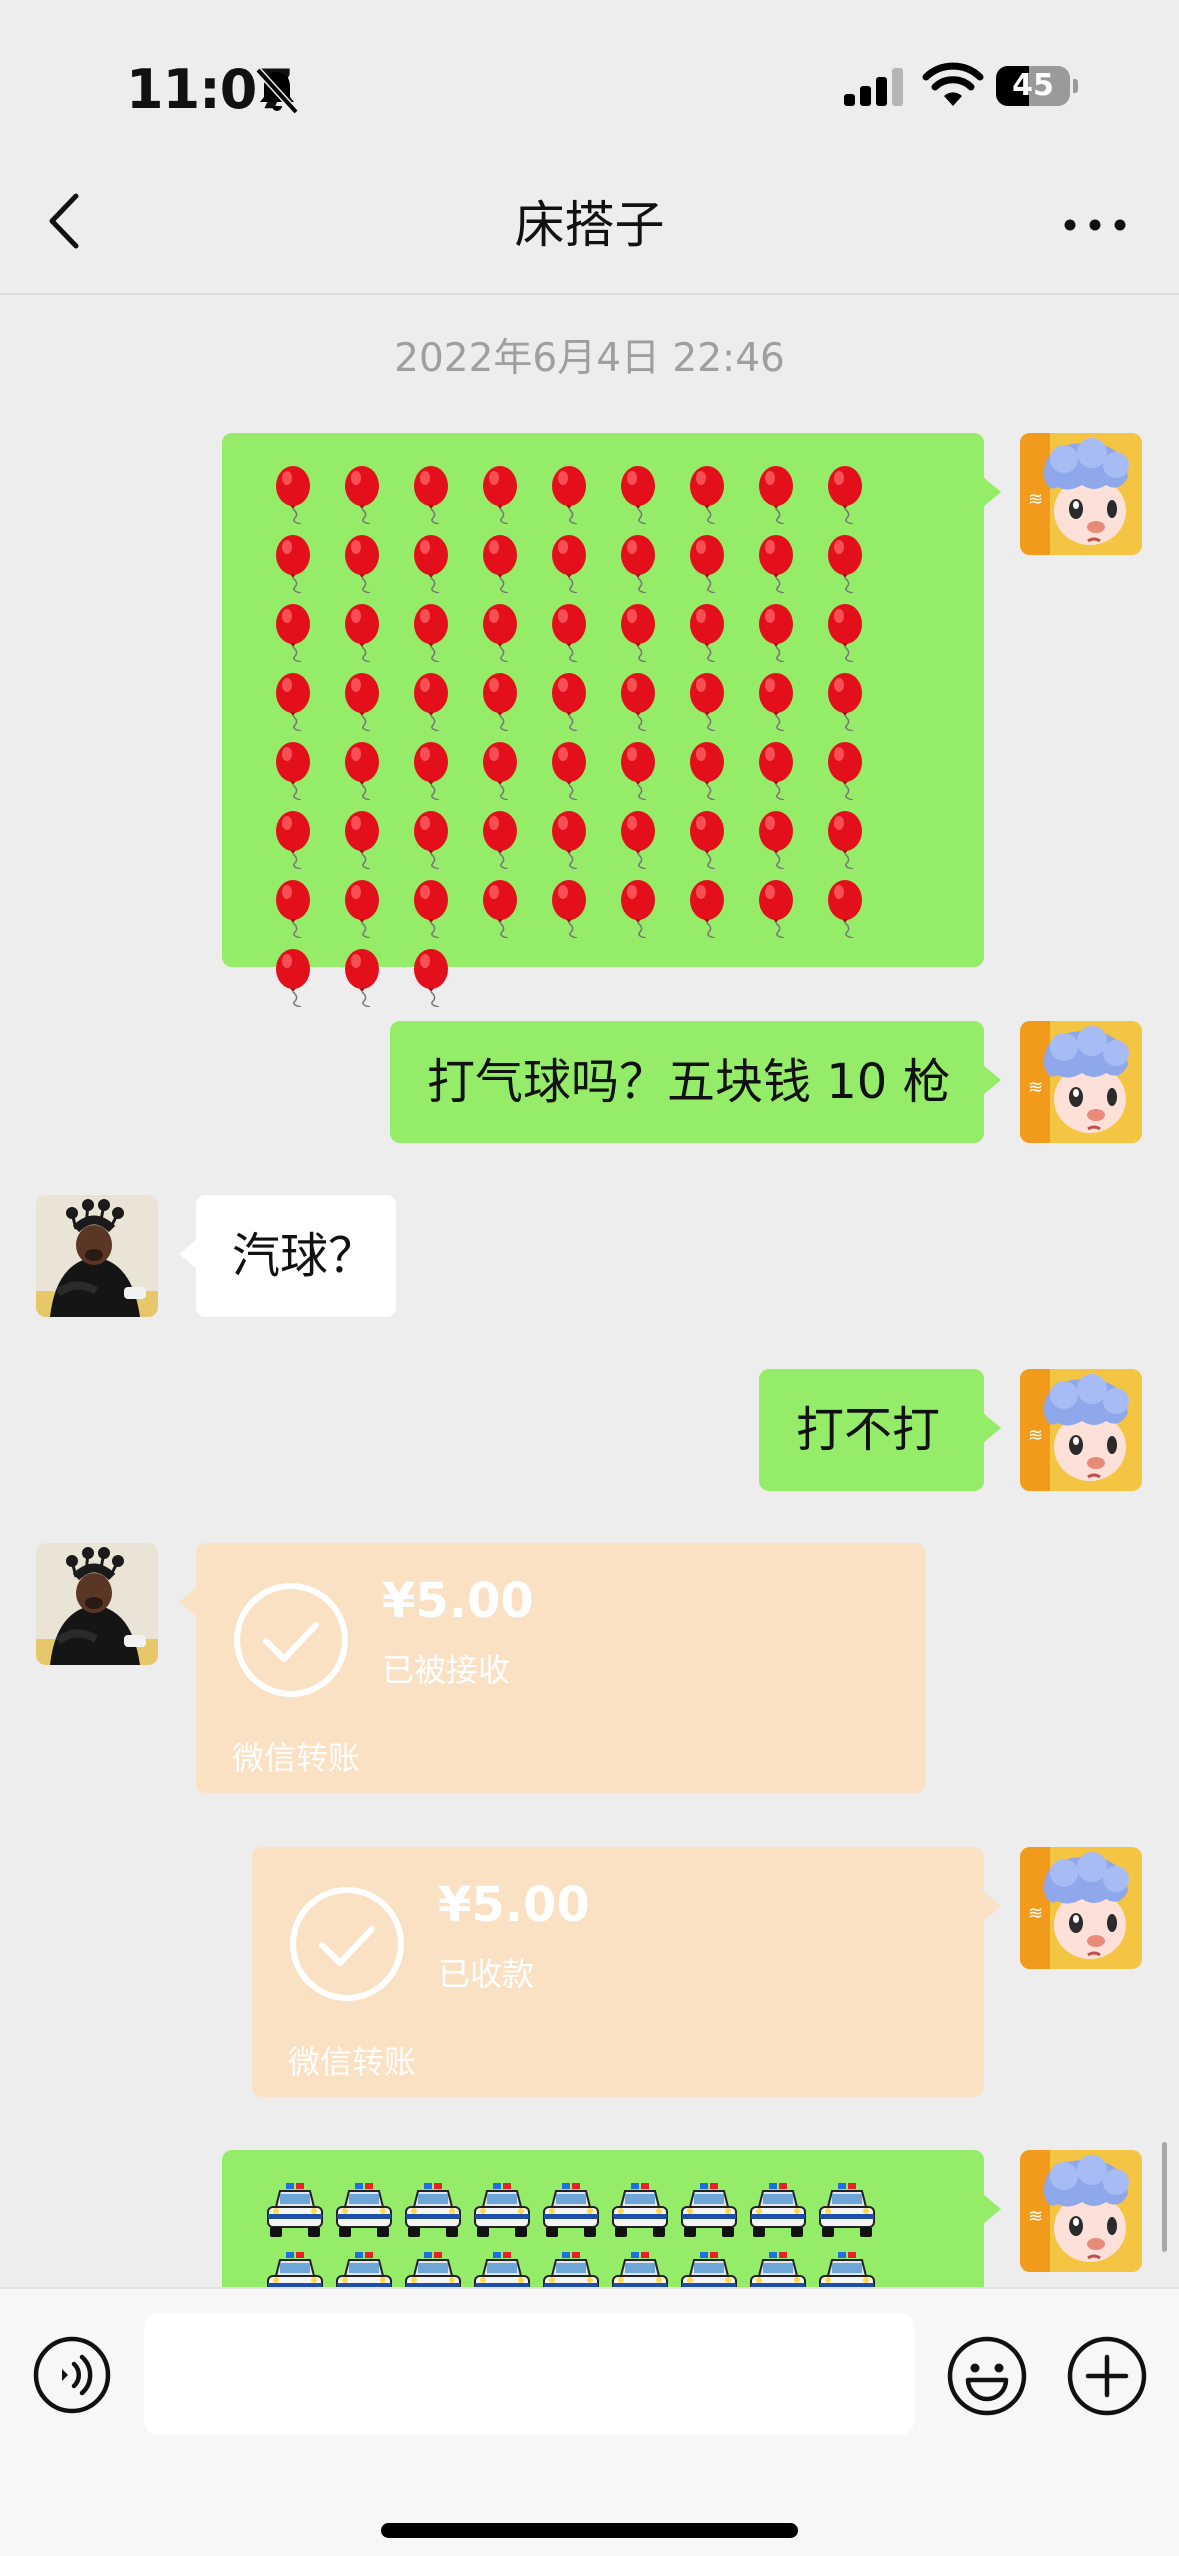 The height and width of the screenshot is (2556, 1179). Describe the element at coordinates (529, 2374) in the screenshot. I see `message-input` at that location.